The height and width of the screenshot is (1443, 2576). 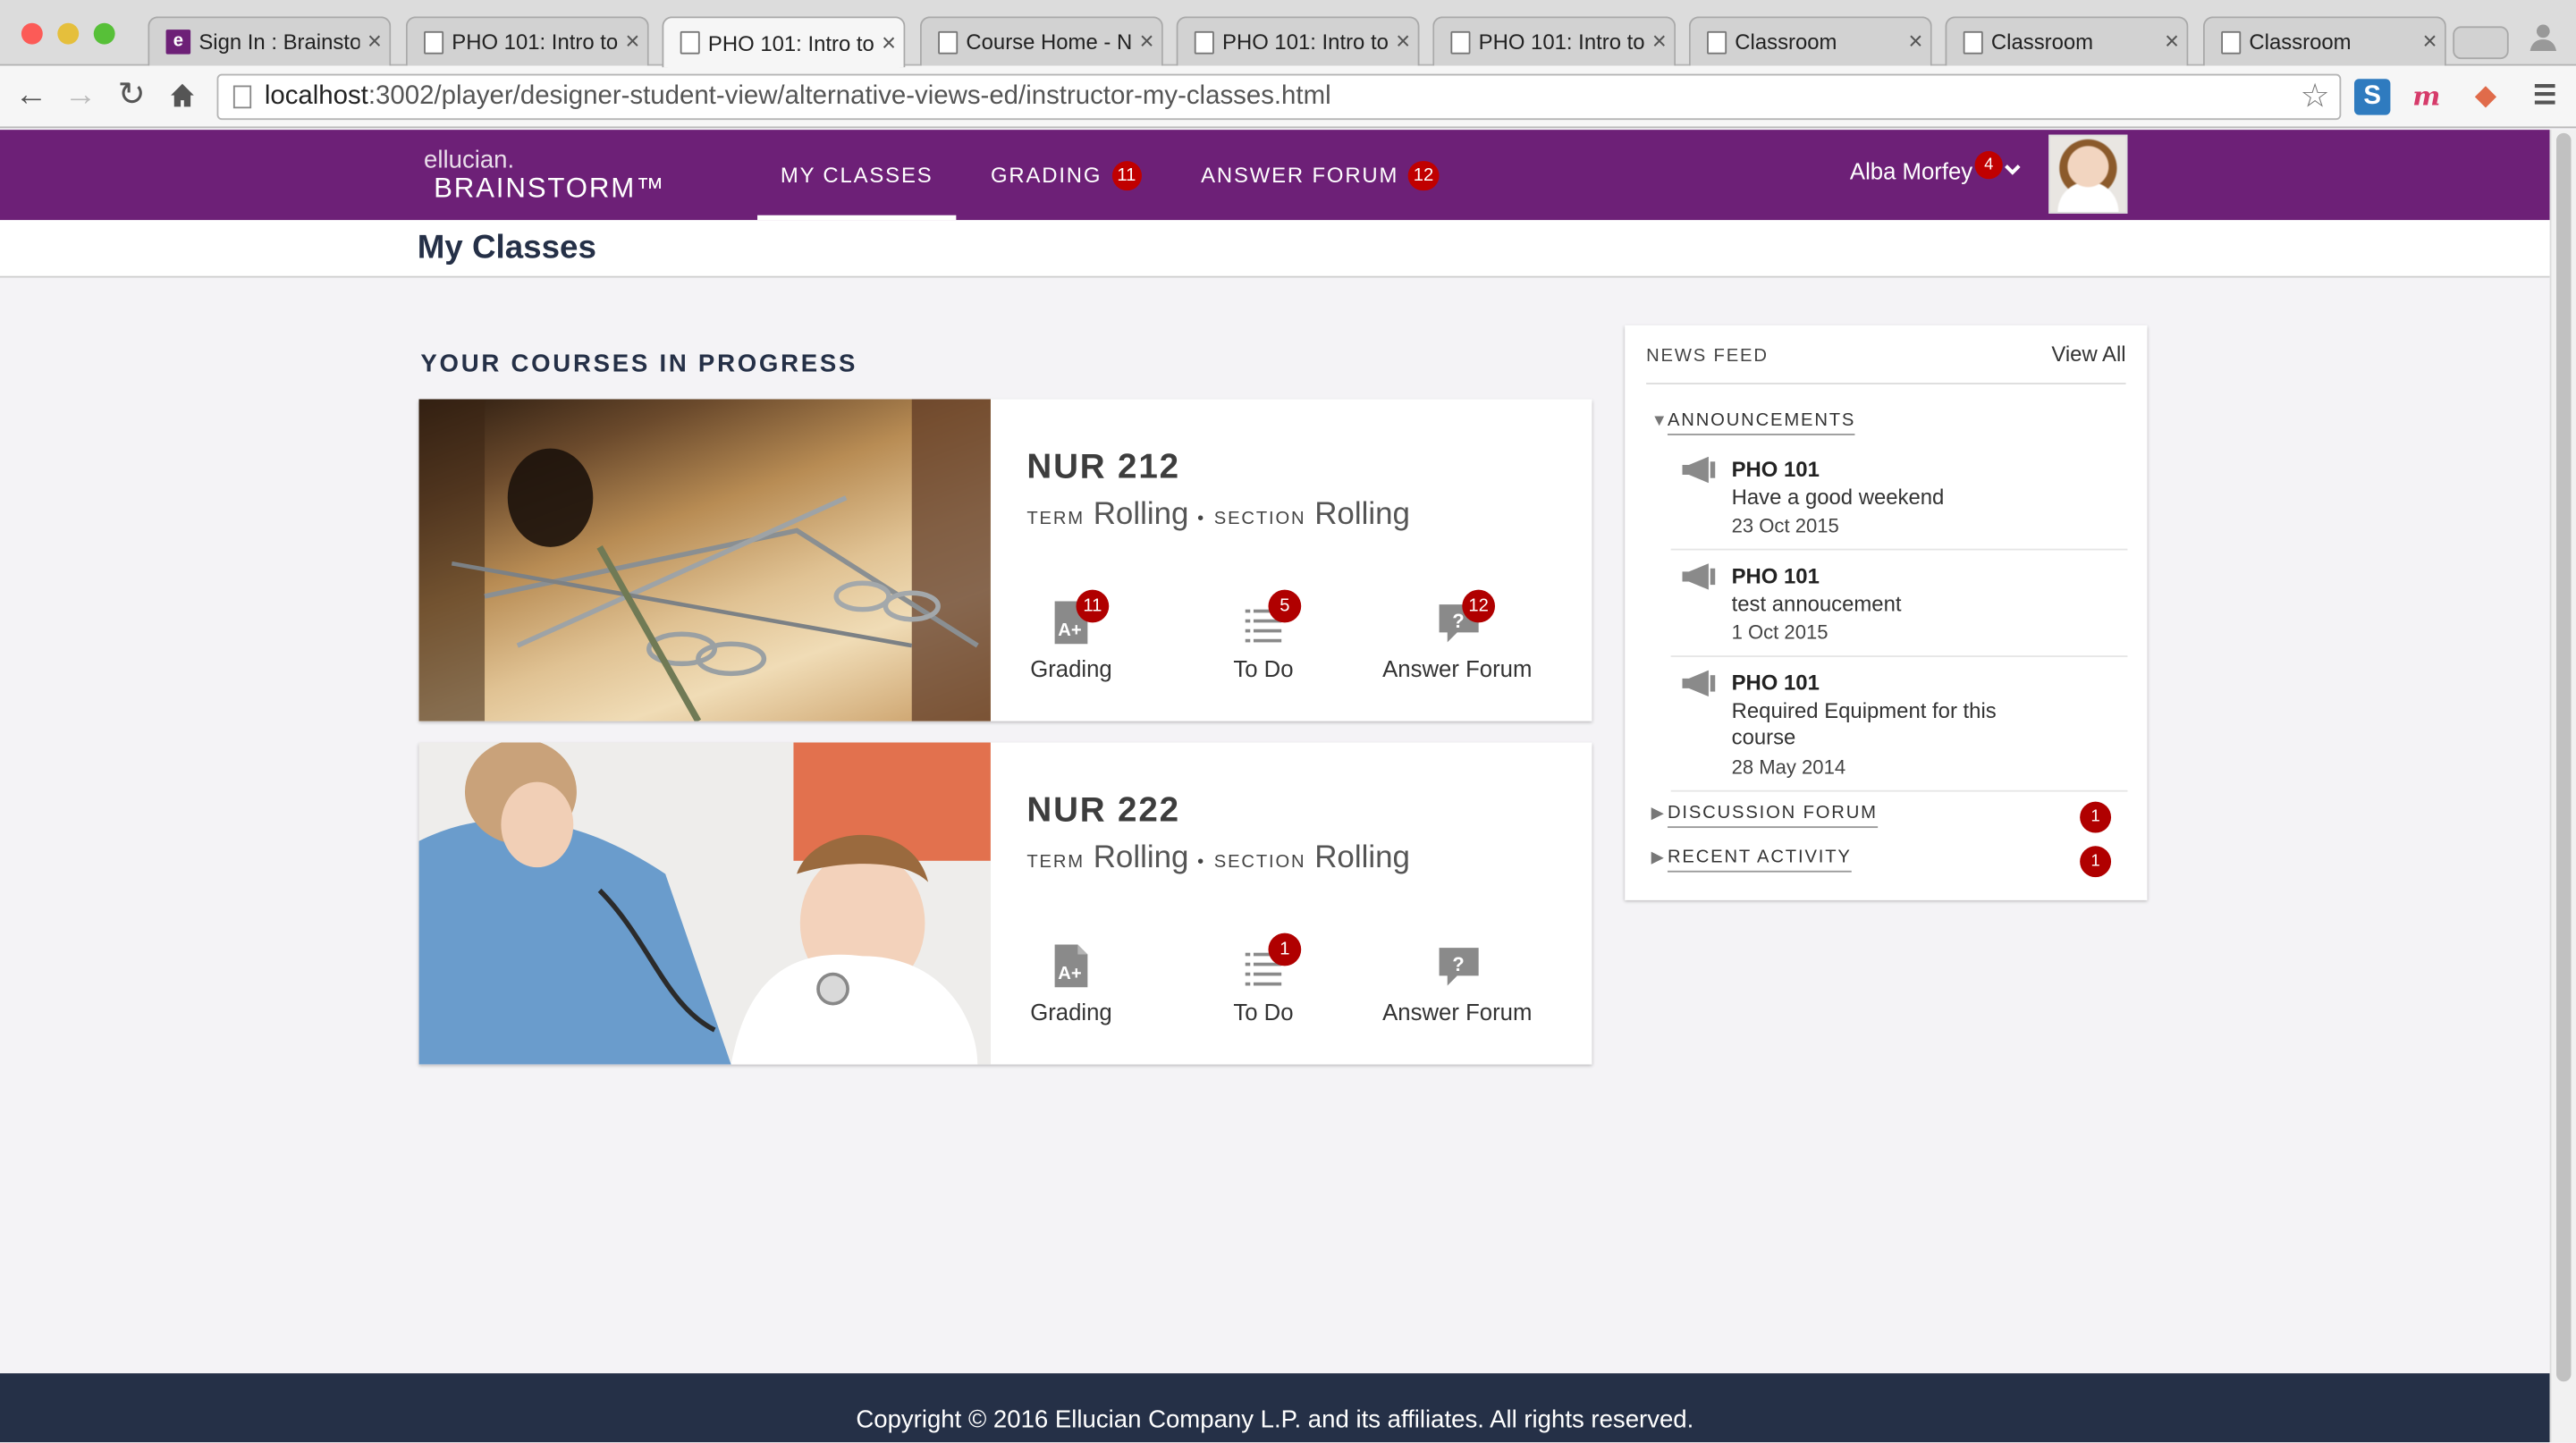 I want to click on news-feed-header: NEWS FEED View All, so click(x=1886, y=363).